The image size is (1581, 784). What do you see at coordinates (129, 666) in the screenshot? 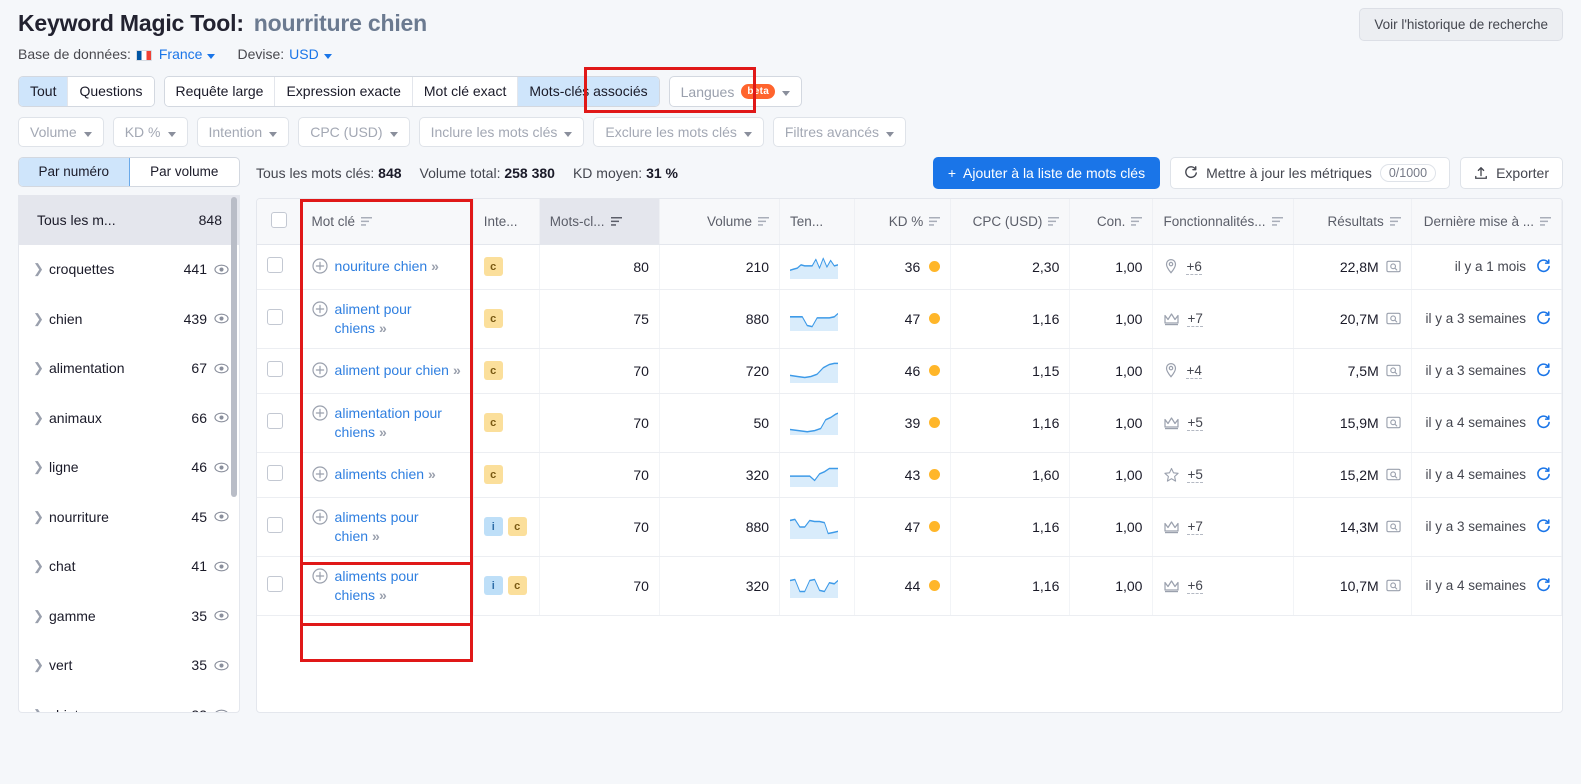
I see `sidebar-item-vert: ❯ vert 35` at bounding box center [129, 666].